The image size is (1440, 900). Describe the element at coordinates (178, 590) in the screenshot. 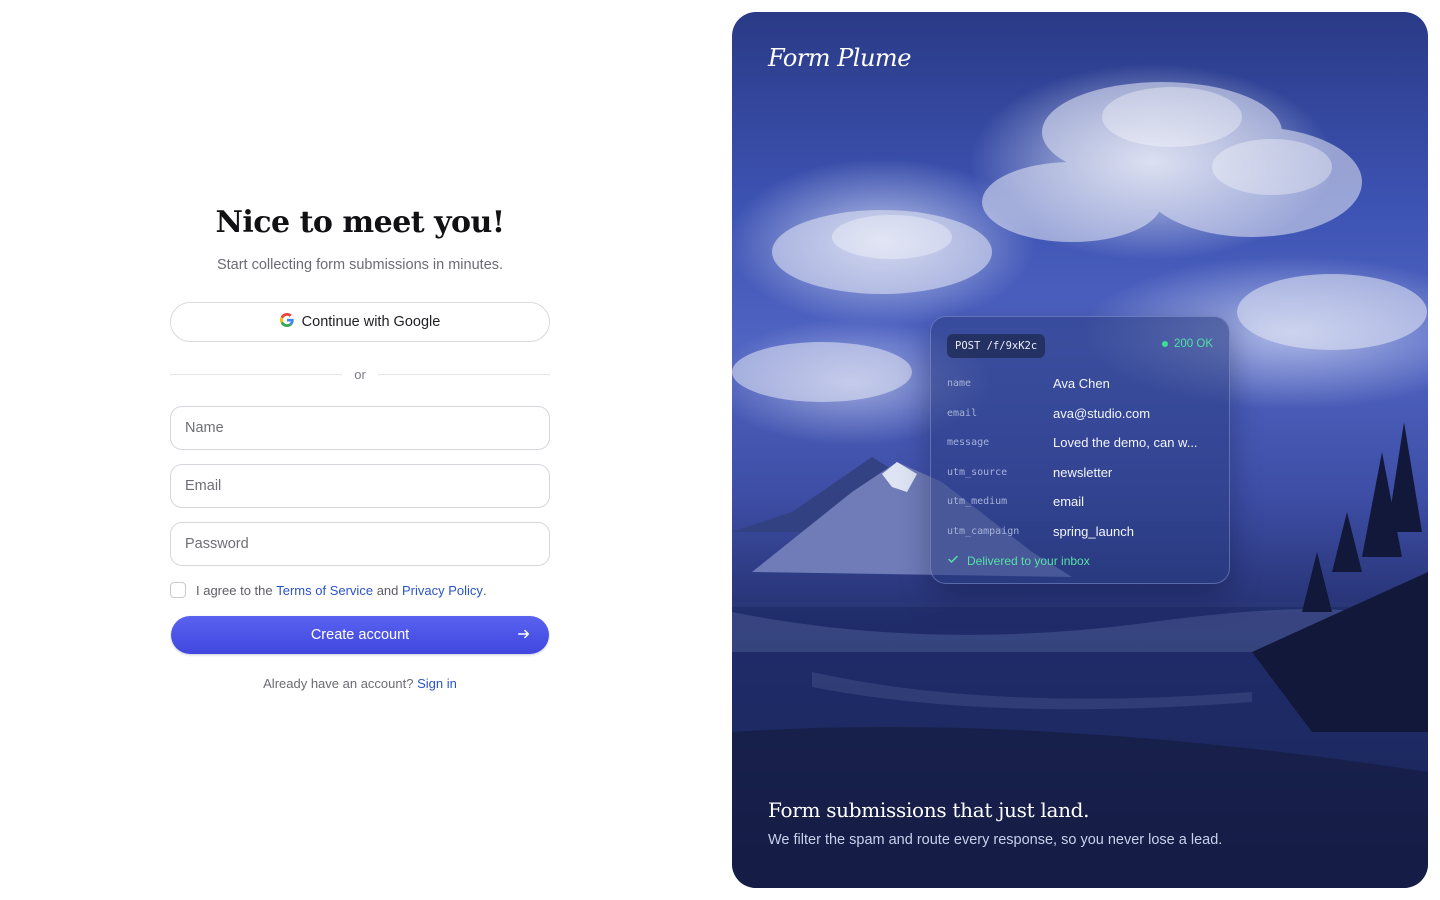

I see `terms-checkbox` at that location.